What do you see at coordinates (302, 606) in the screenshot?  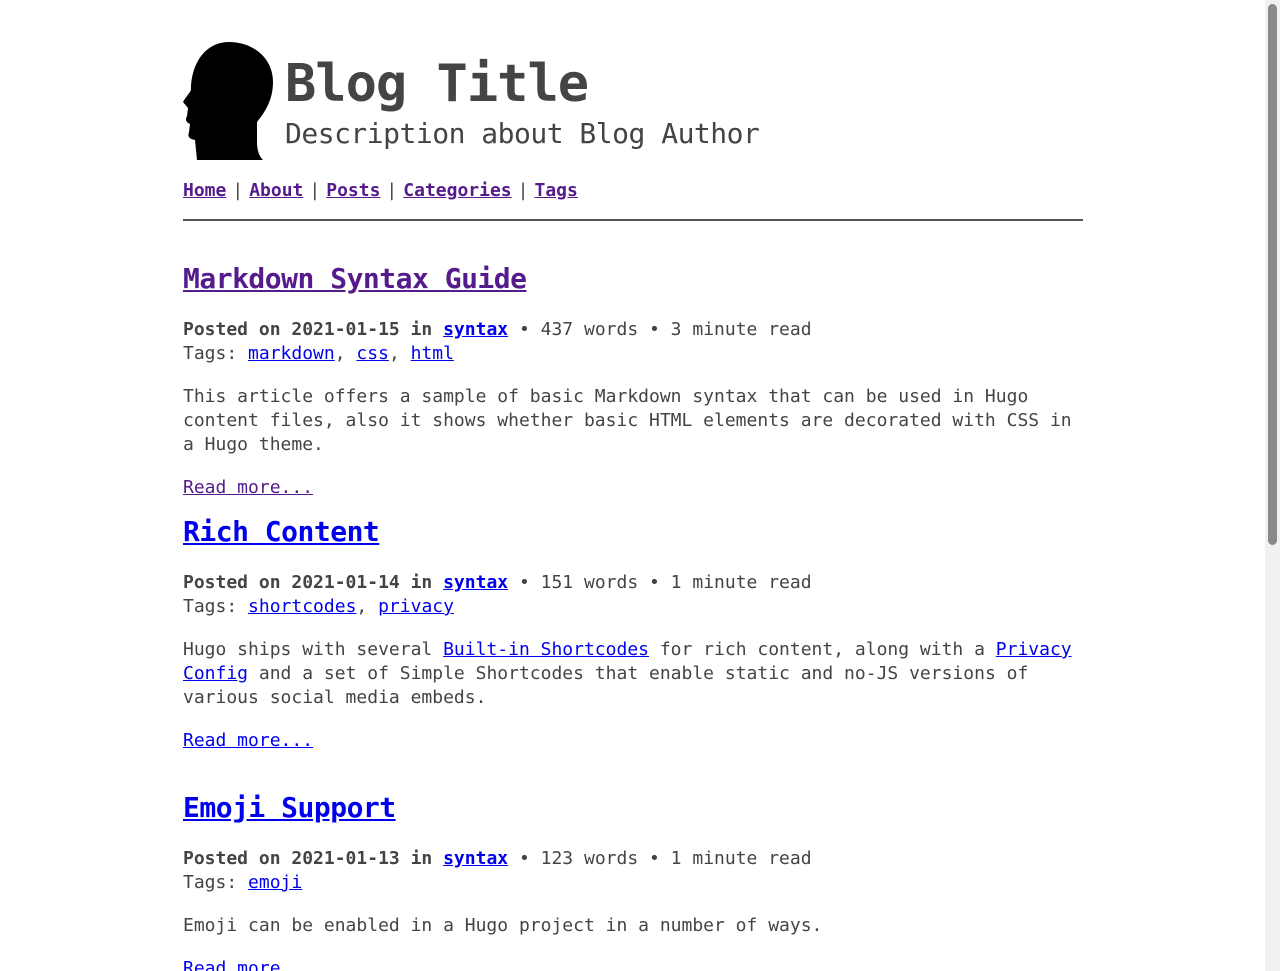 I see `tag-link: shortcodes` at bounding box center [302, 606].